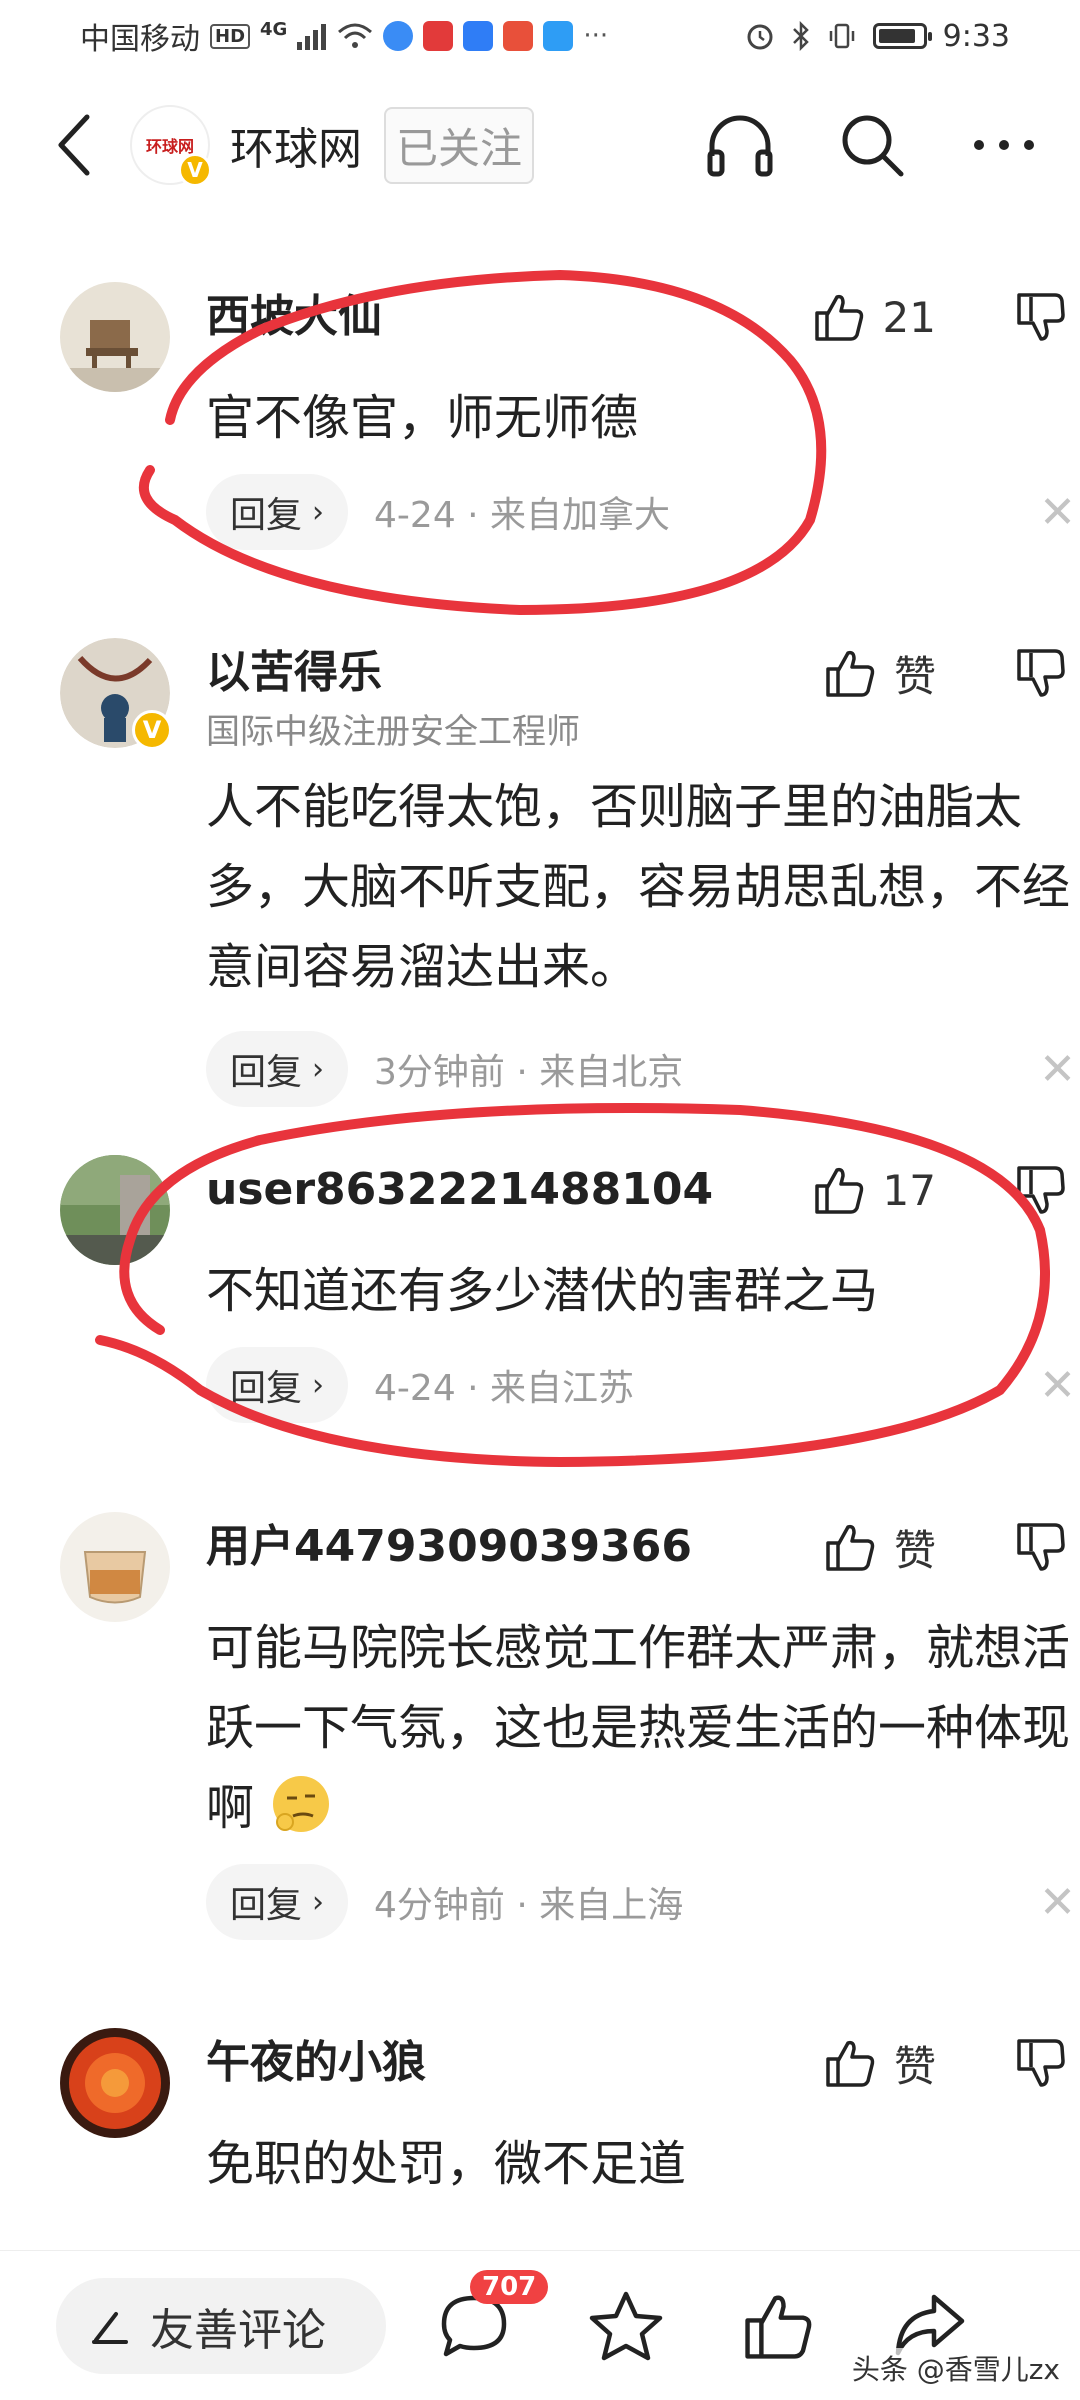 Image resolution: width=1080 pixels, height=2400 pixels. I want to click on network-label: 4G, so click(274, 29).